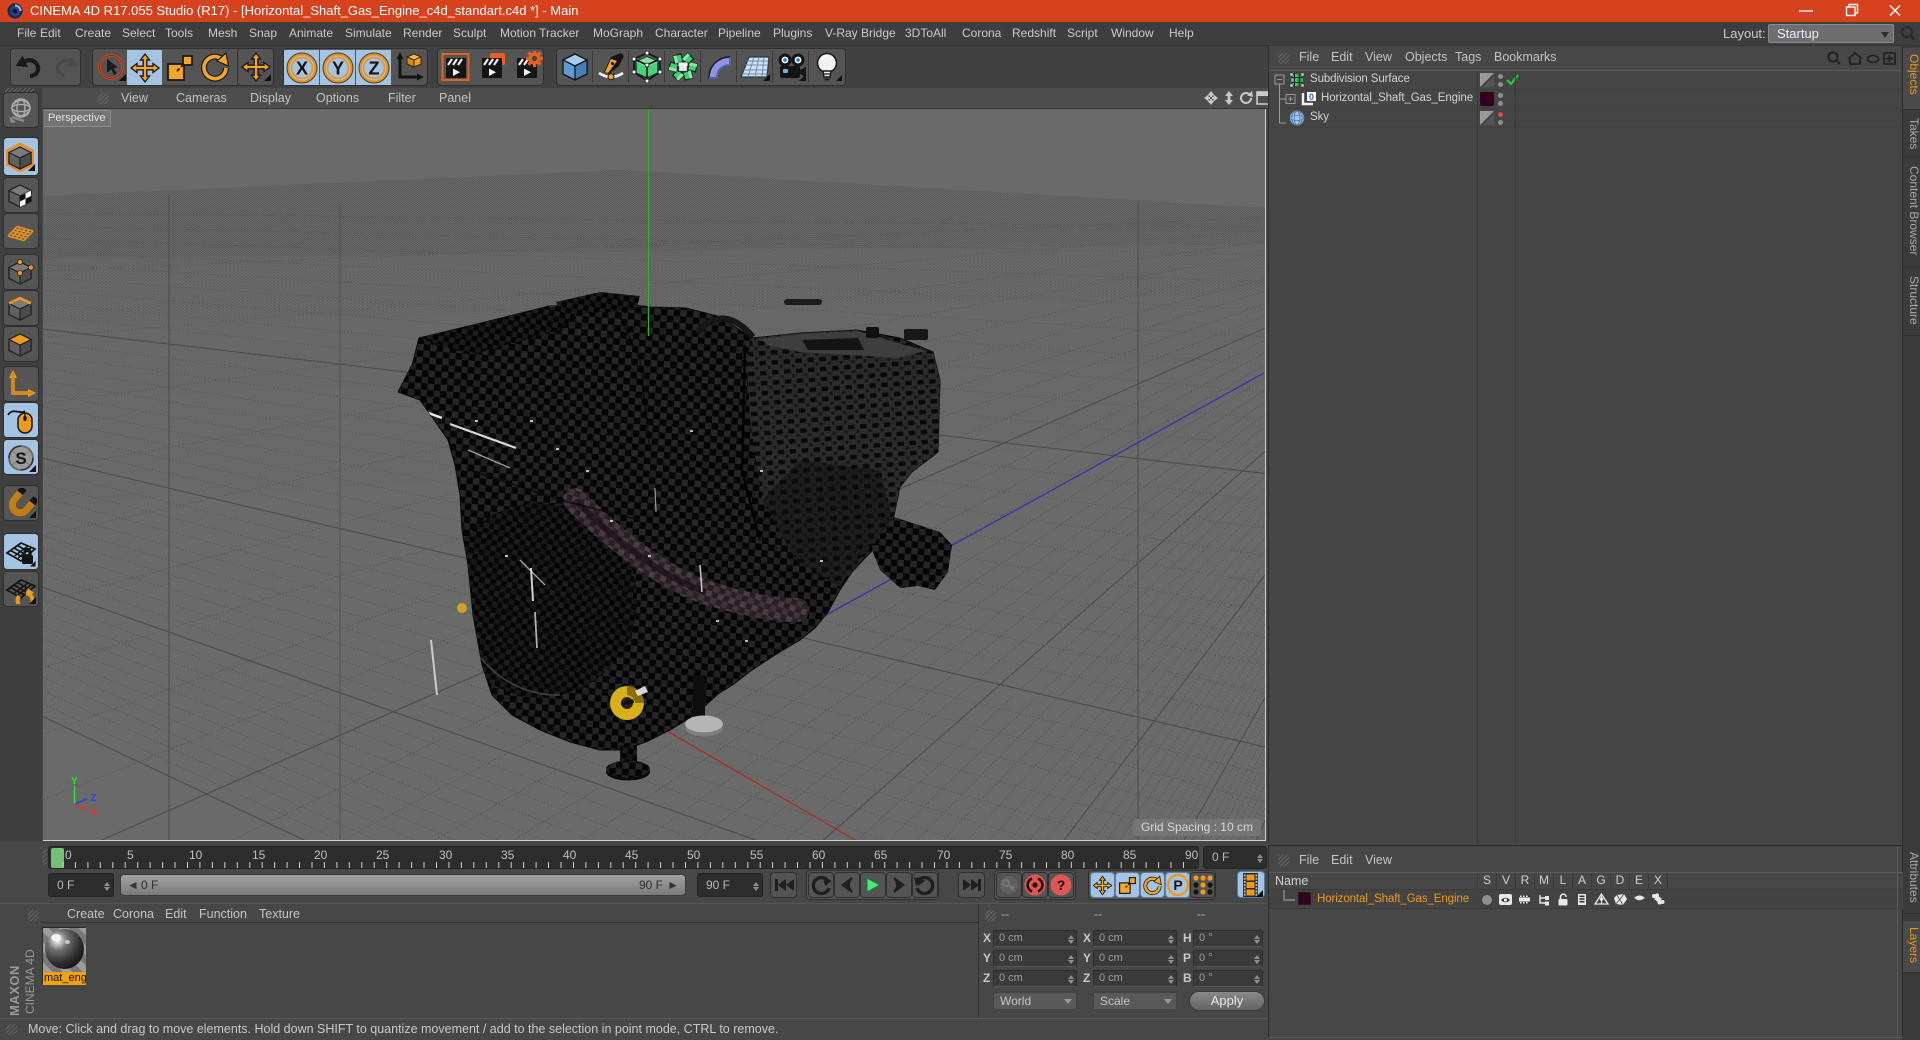  What do you see at coordinates (1177, 885) in the screenshot?
I see `svg-text: P` at bounding box center [1177, 885].